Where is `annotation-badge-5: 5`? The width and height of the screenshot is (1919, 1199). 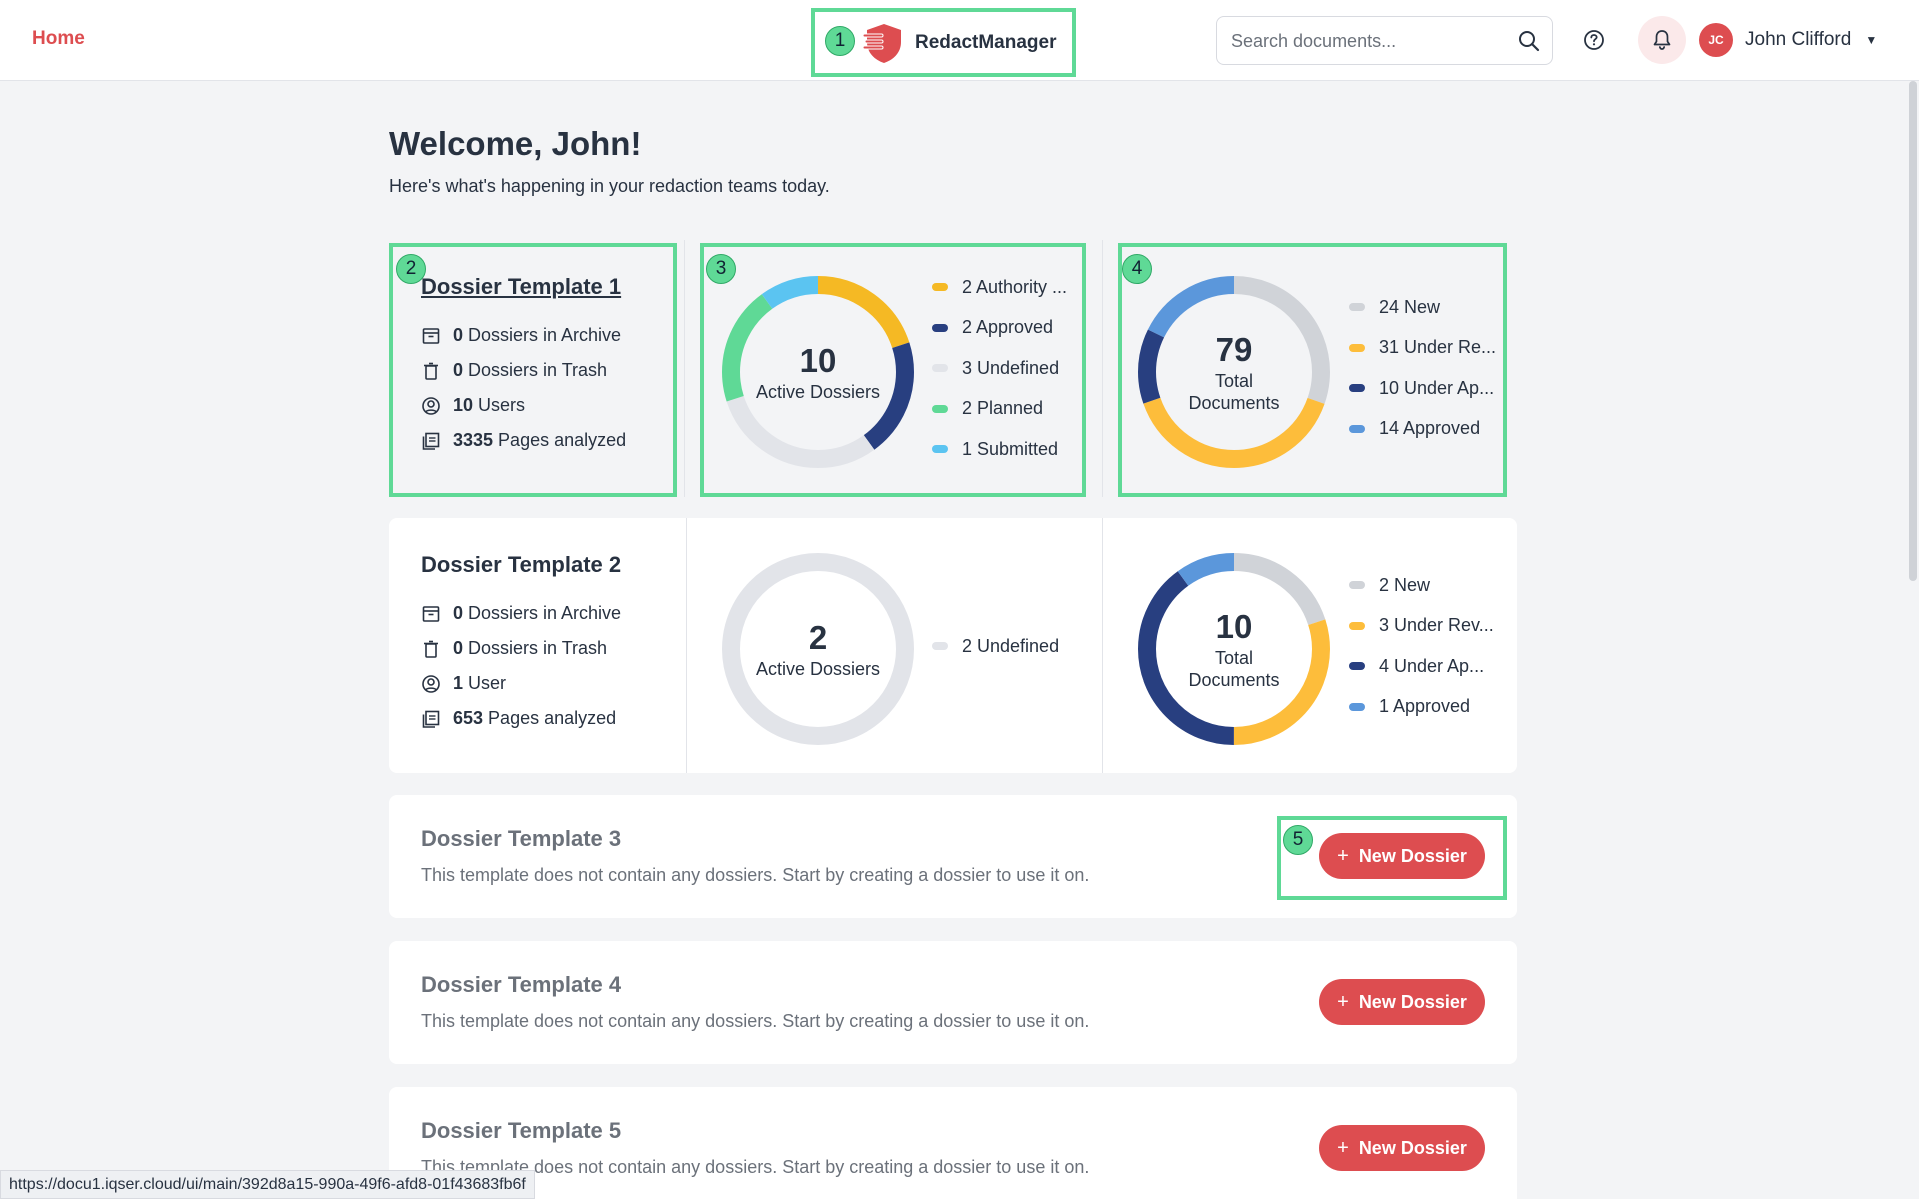 annotation-badge-5: 5 is located at coordinates (1298, 840).